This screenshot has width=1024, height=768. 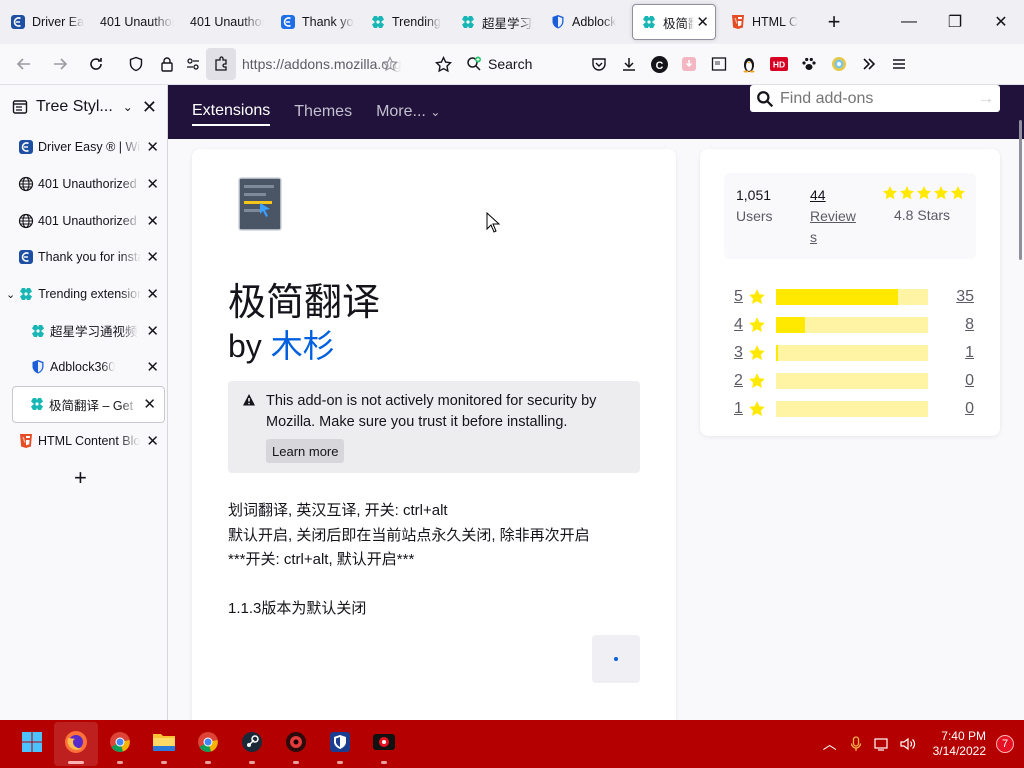 What do you see at coordinates (689, 64) in the screenshot?
I see `extension-download-helper-button` at bounding box center [689, 64].